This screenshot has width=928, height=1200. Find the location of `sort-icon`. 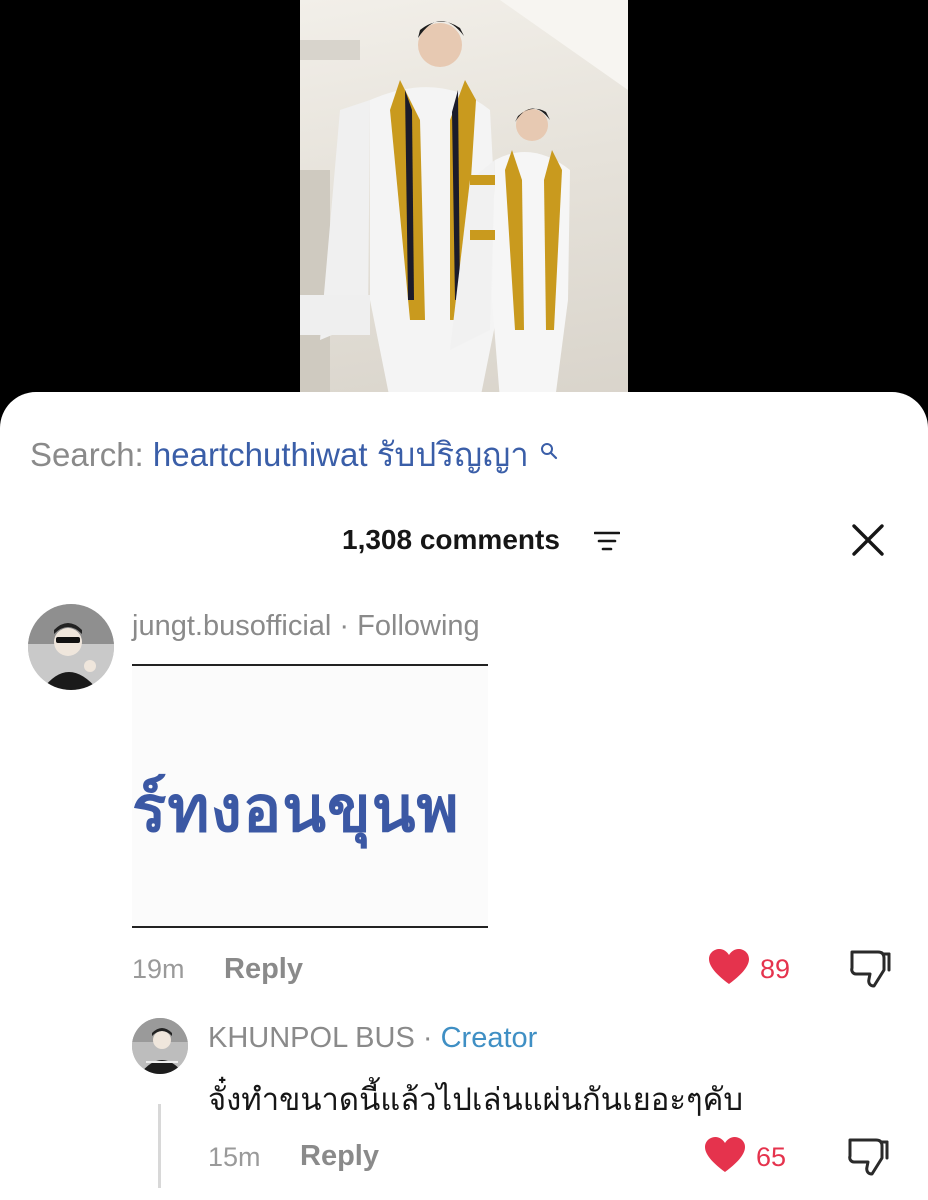

sort-icon is located at coordinates (607, 543).